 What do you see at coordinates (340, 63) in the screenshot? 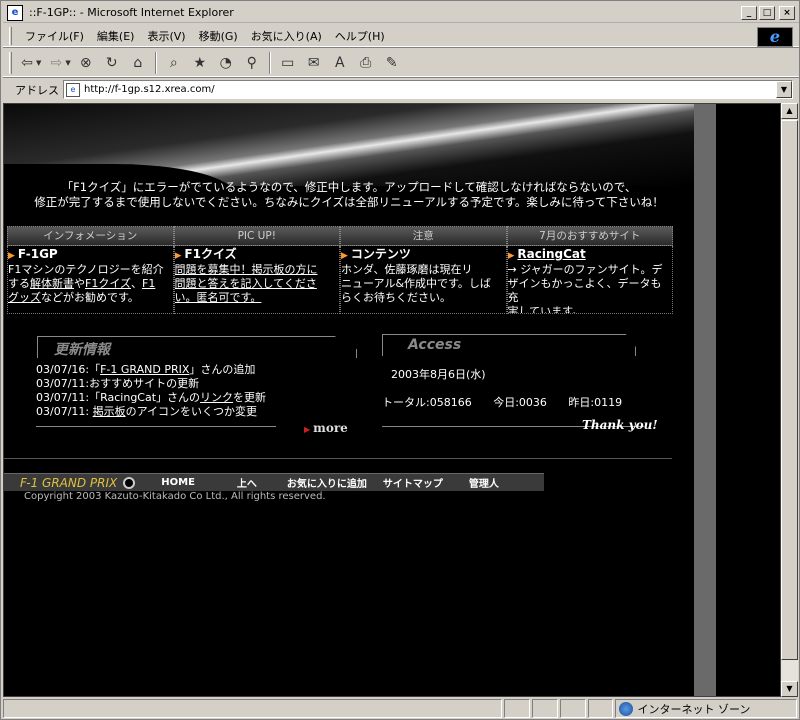
I see `font-icon: A` at bounding box center [340, 63].